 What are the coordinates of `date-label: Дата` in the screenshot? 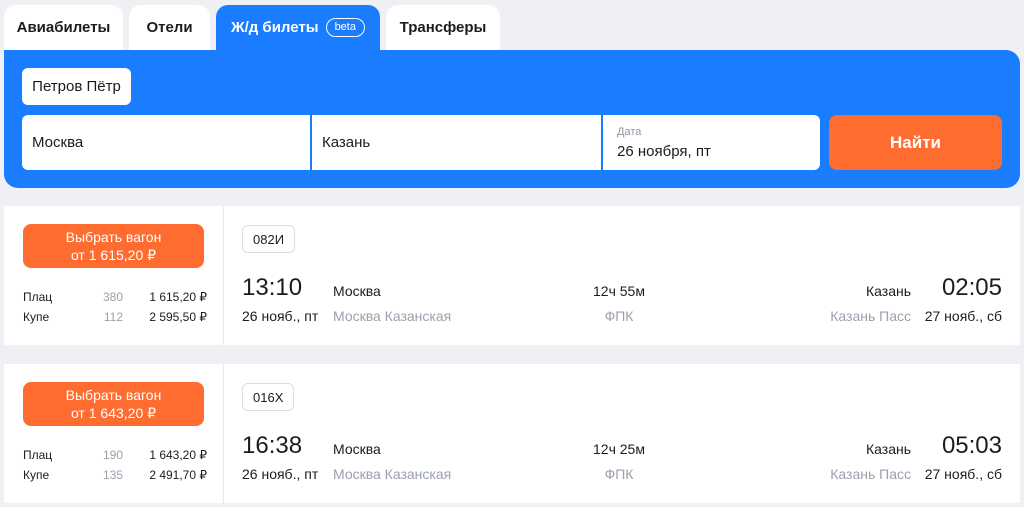 It's located at (629, 131).